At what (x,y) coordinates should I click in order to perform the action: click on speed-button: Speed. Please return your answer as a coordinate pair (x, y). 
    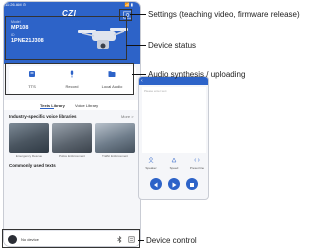
    Looking at the image, I should click on (174, 163).